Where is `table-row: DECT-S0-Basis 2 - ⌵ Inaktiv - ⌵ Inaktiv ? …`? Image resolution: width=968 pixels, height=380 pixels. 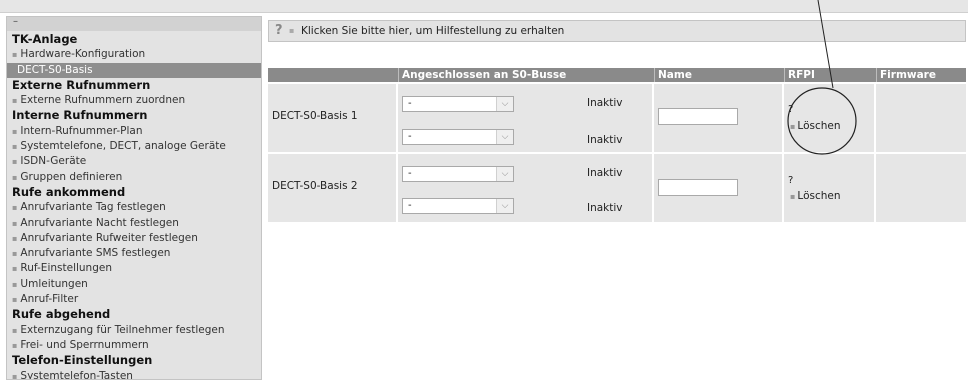 table-row: DECT-S0-Basis 2 - ⌵ Inaktiv - ⌵ Inaktiv ? … is located at coordinates (617, 188).